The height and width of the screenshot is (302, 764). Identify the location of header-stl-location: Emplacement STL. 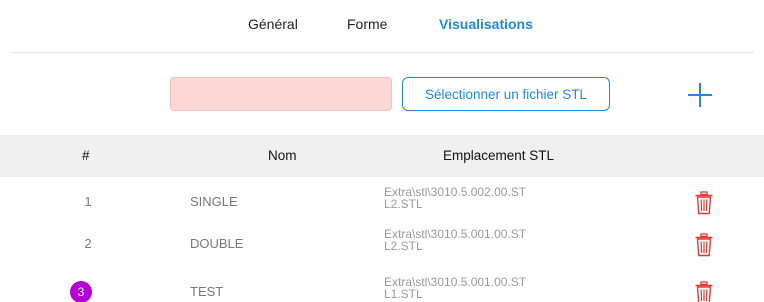
(499, 155).